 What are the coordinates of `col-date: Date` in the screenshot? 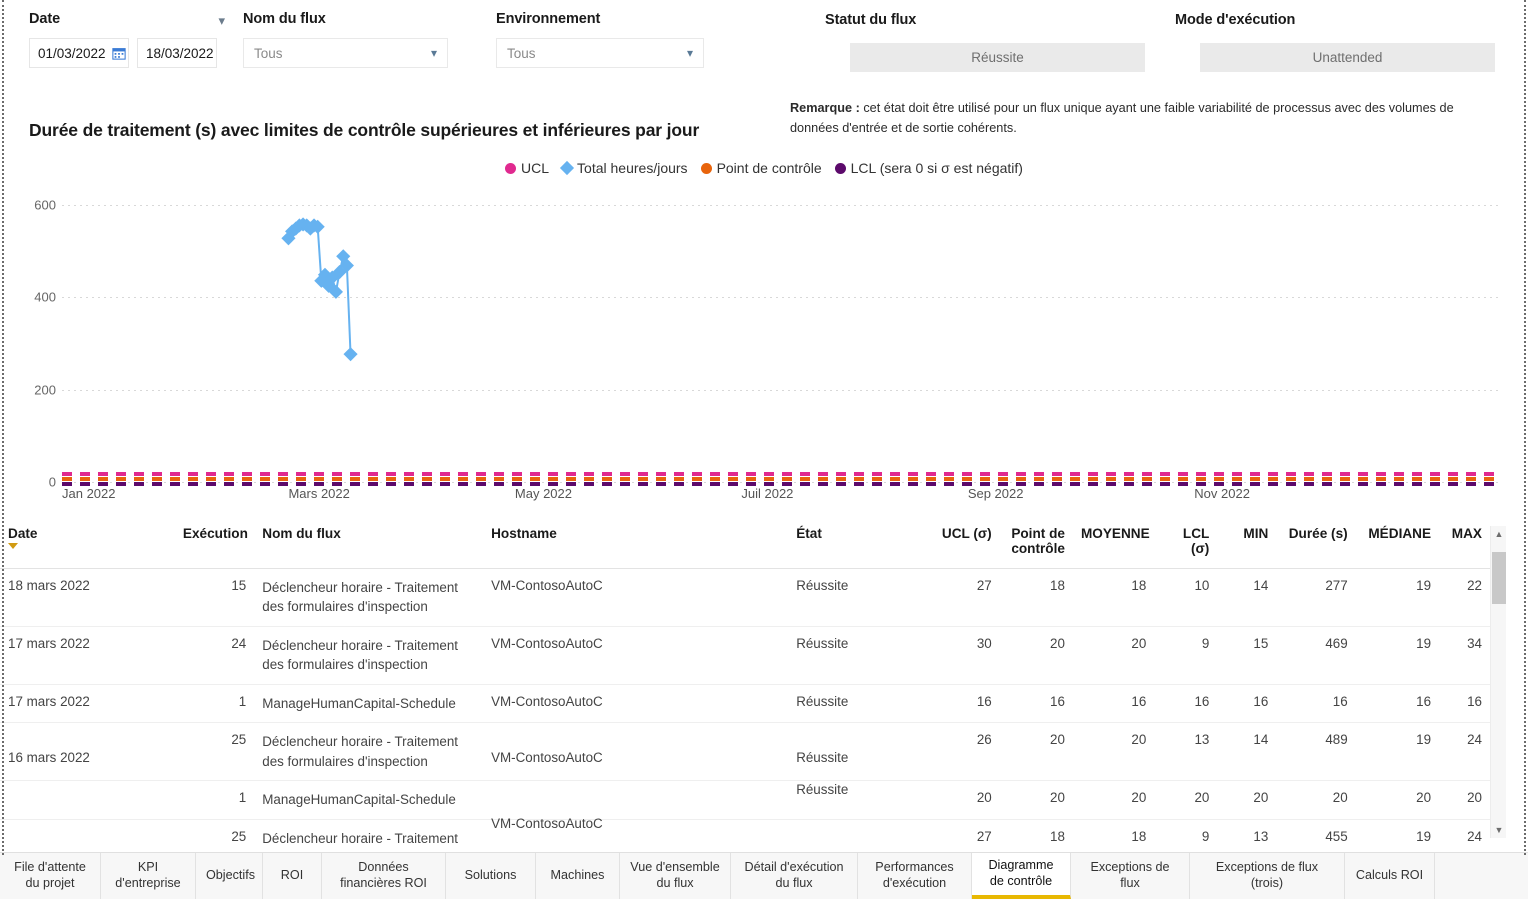 It's located at (87, 545).